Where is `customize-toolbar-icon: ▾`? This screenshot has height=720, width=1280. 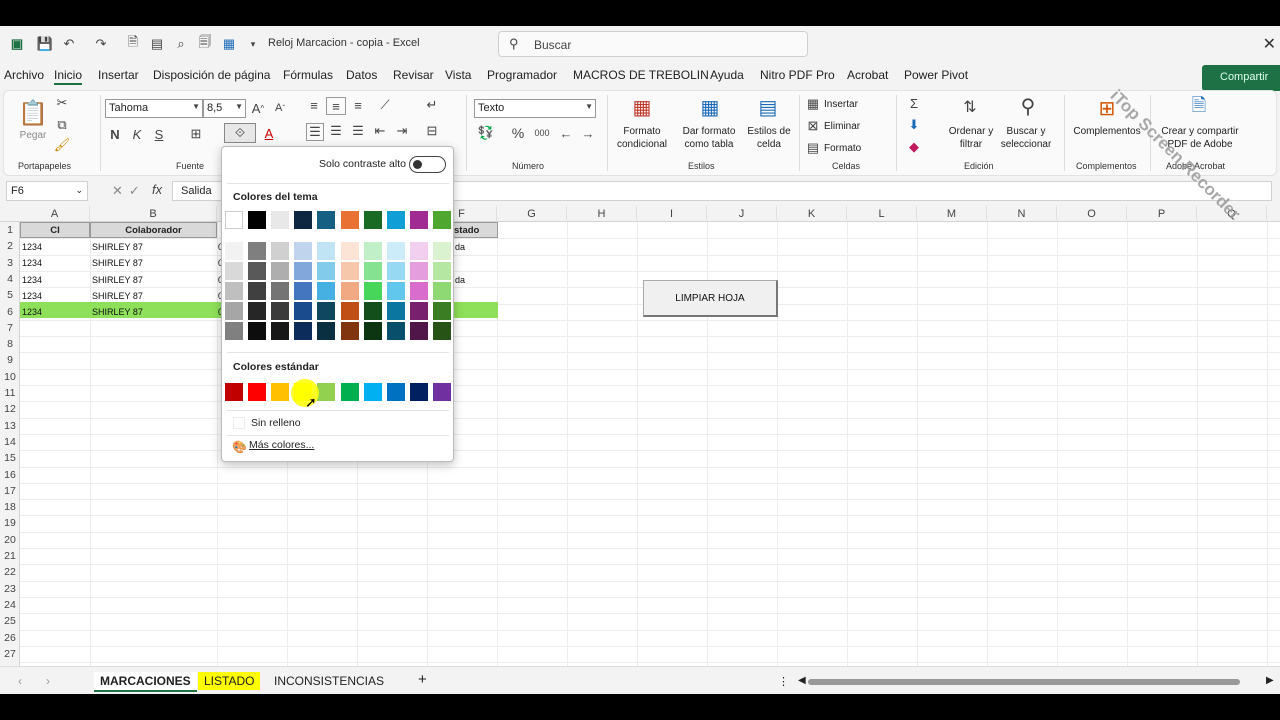 customize-toolbar-icon: ▾ is located at coordinates (253, 44).